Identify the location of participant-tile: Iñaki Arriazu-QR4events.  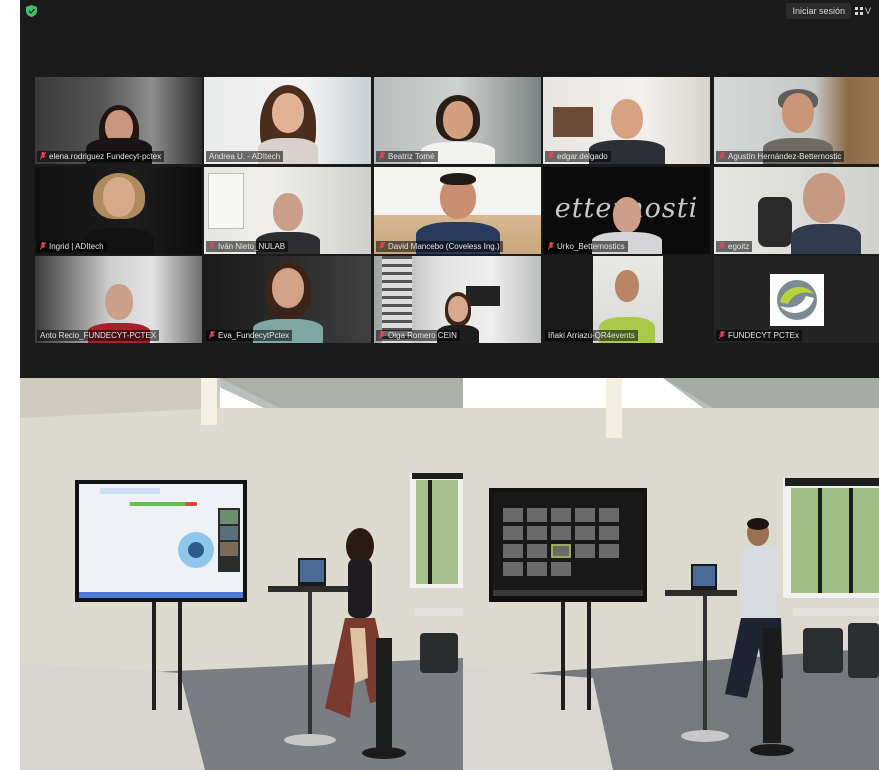
(626, 299).